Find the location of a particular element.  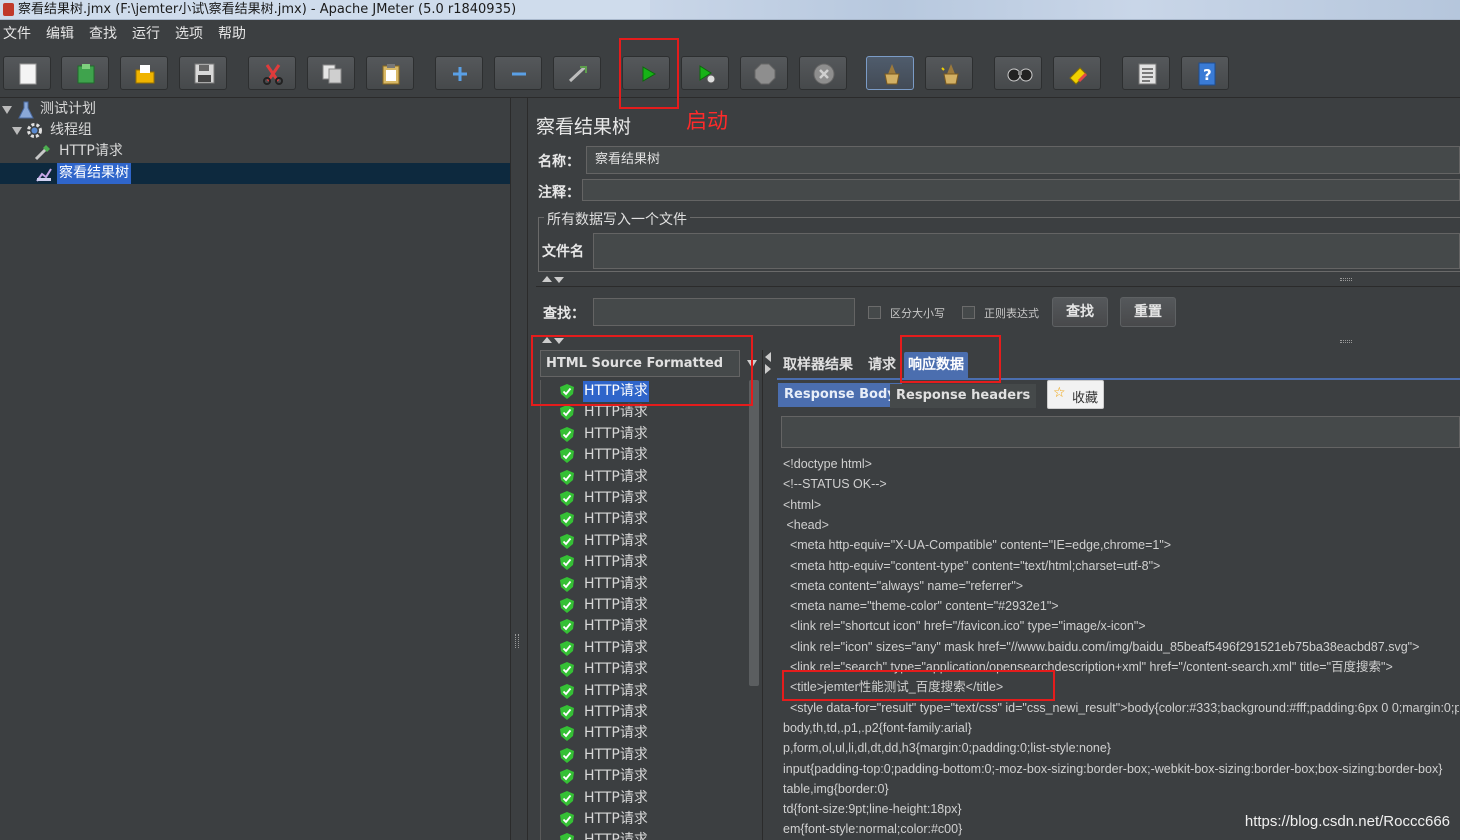

reset-search-icon is located at coordinates (1078, 76).